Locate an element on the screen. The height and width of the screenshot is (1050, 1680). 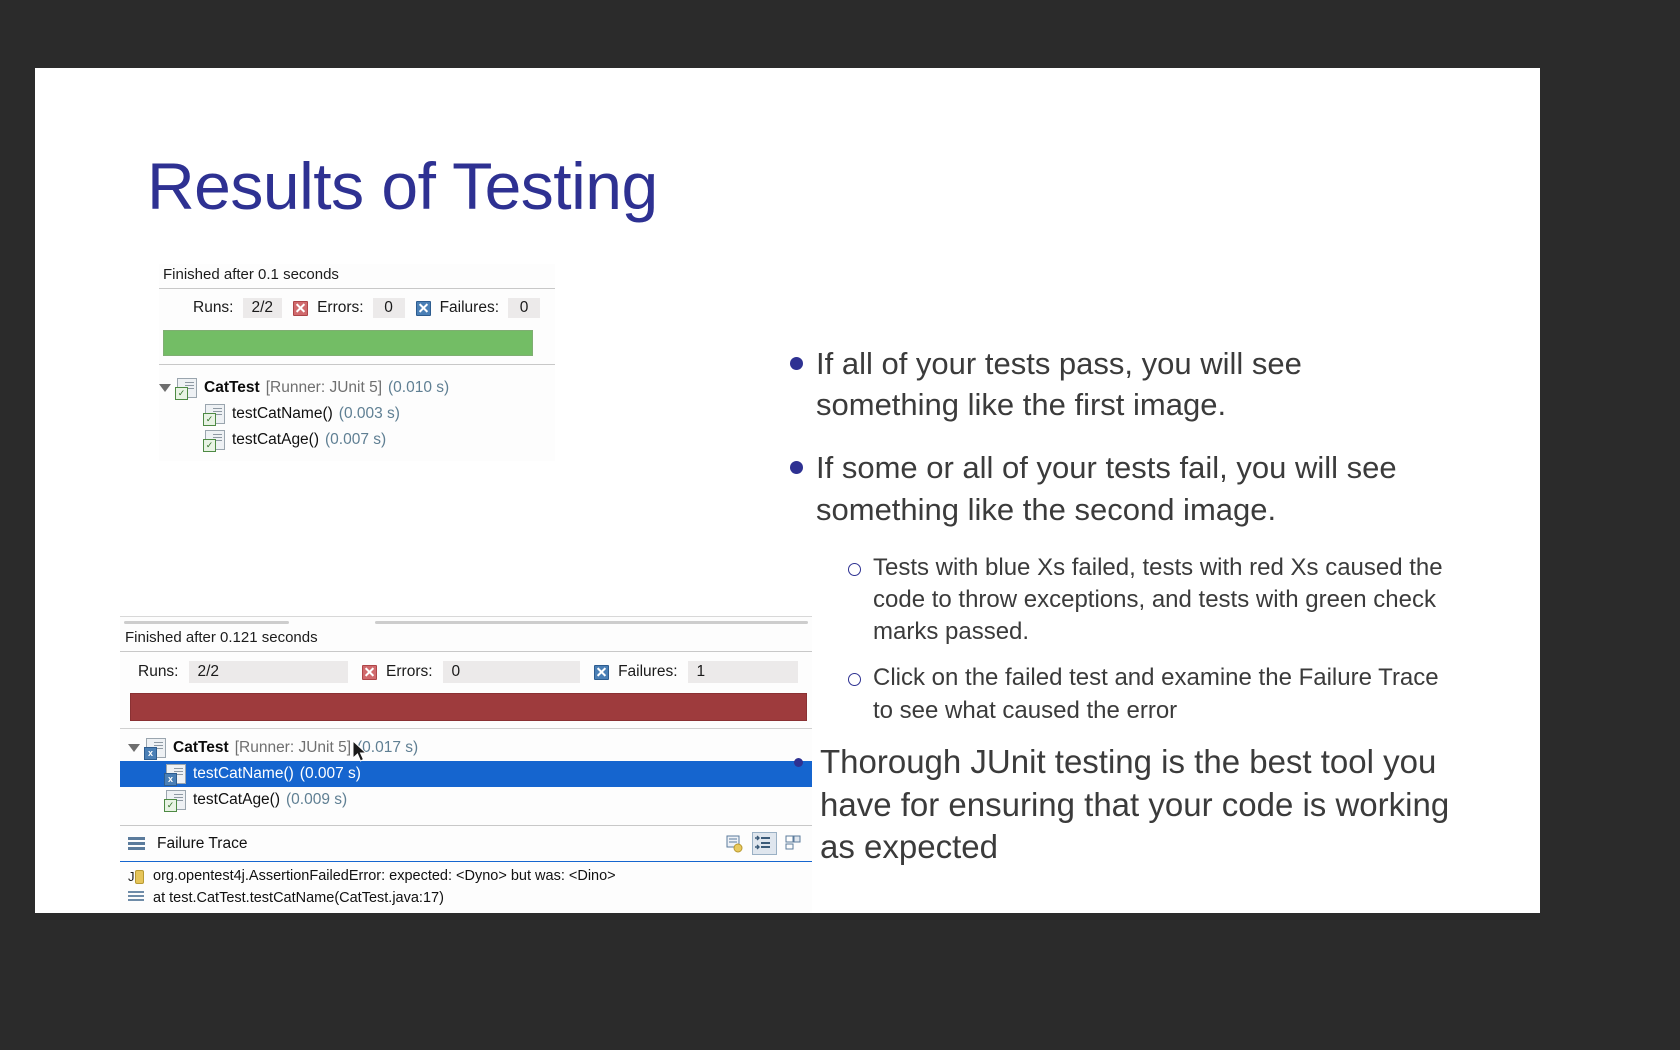
stack-frame-icon is located at coordinates (136, 898).